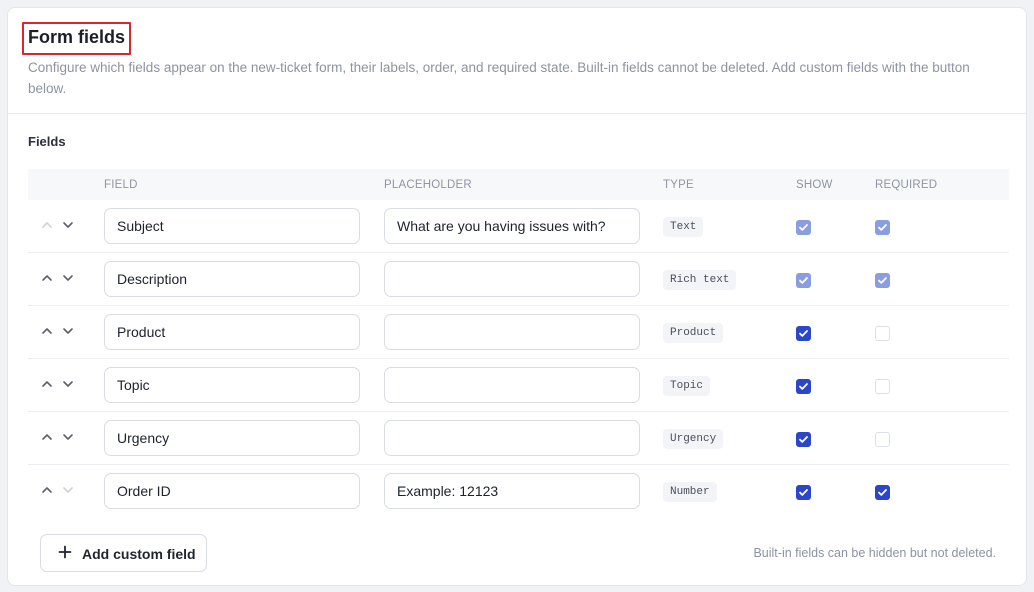 The width and height of the screenshot is (1034, 592). I want to click on table-row: Product, so click(518, 332).